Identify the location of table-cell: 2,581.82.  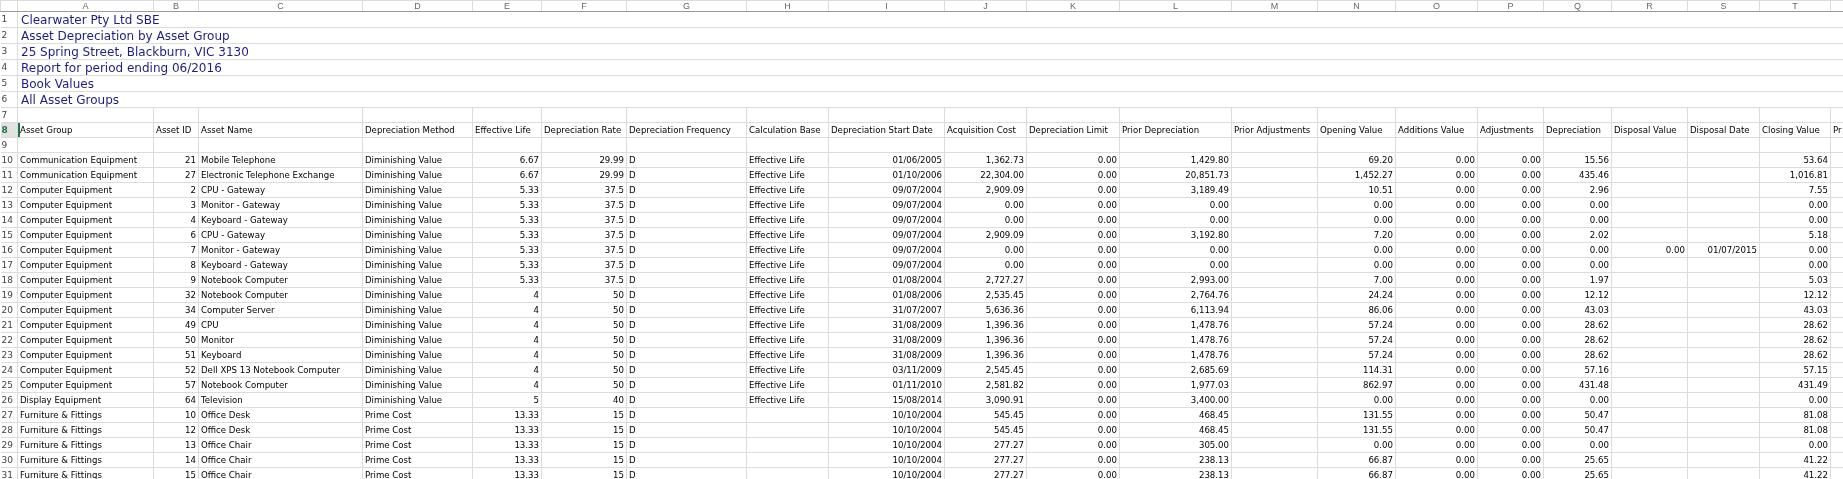
(985, 385).